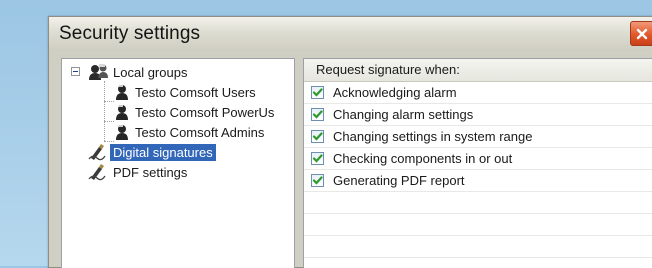 The height and width of the screenshot is (268, 652). Describe the element at coordinates (200, 132) in the screenshot. I see `tree-item-label: Testo Comsoft Admins` at that location.